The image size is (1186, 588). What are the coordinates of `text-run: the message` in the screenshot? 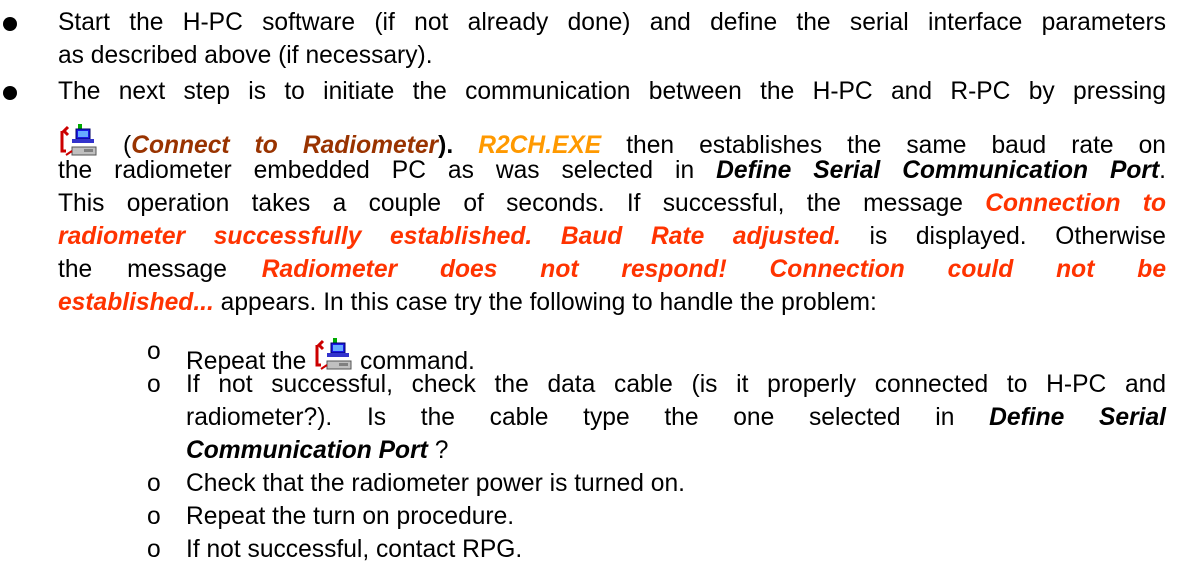 It's located at (142, 269).